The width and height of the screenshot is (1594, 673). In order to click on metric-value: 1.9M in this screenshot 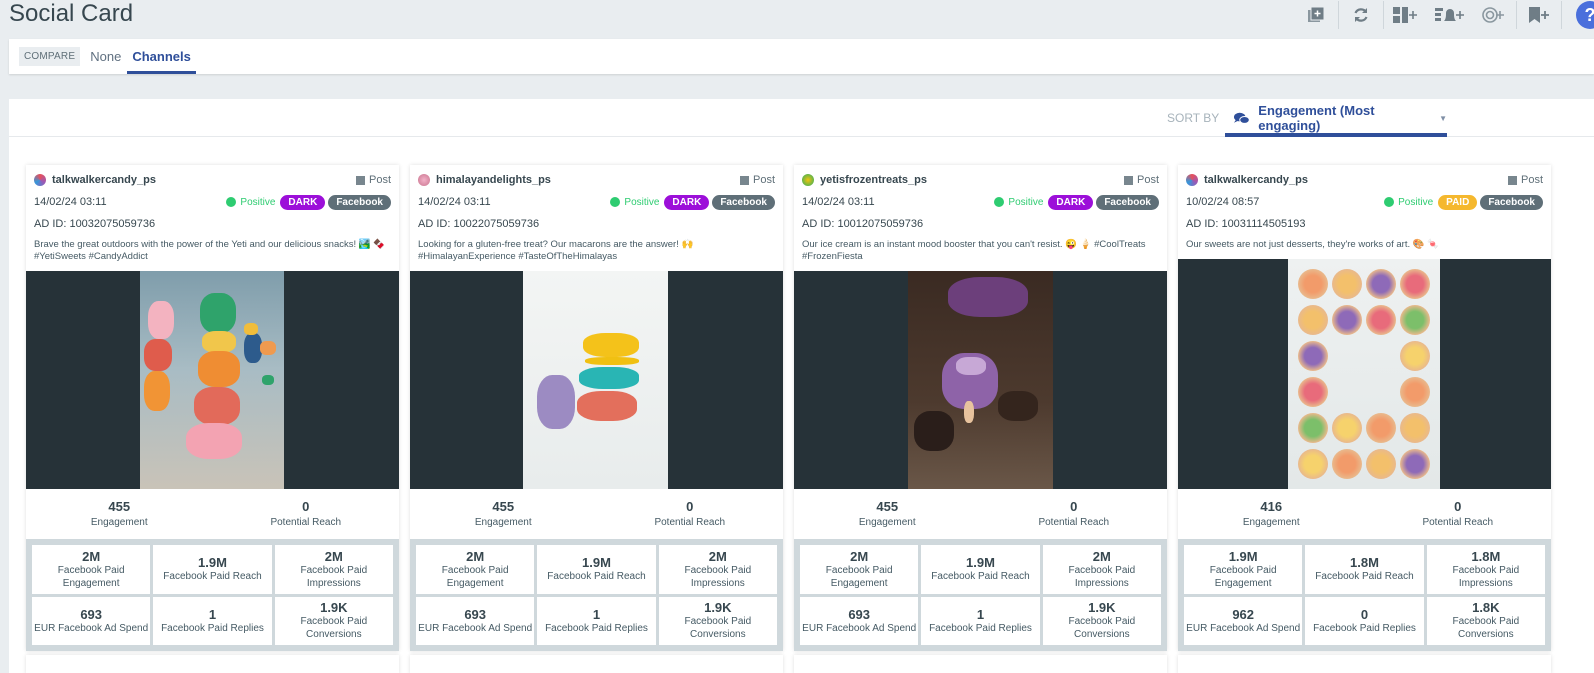, I will do `click(212, 563)`.